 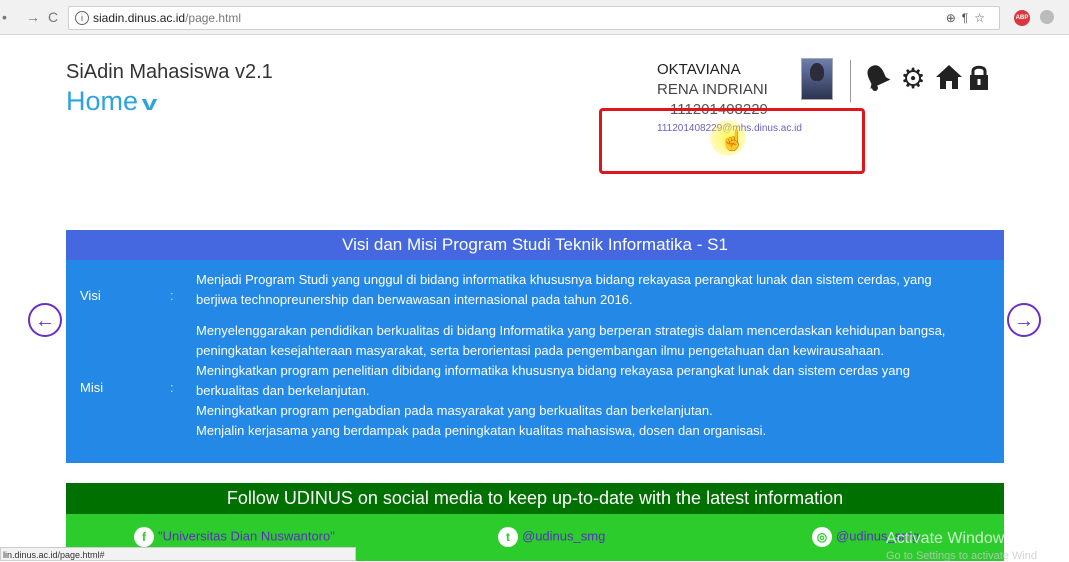 What do you see at coordinates (1047, 17) in the screenshot?
I see `extension-icon` at bounding box center [1047, 17].